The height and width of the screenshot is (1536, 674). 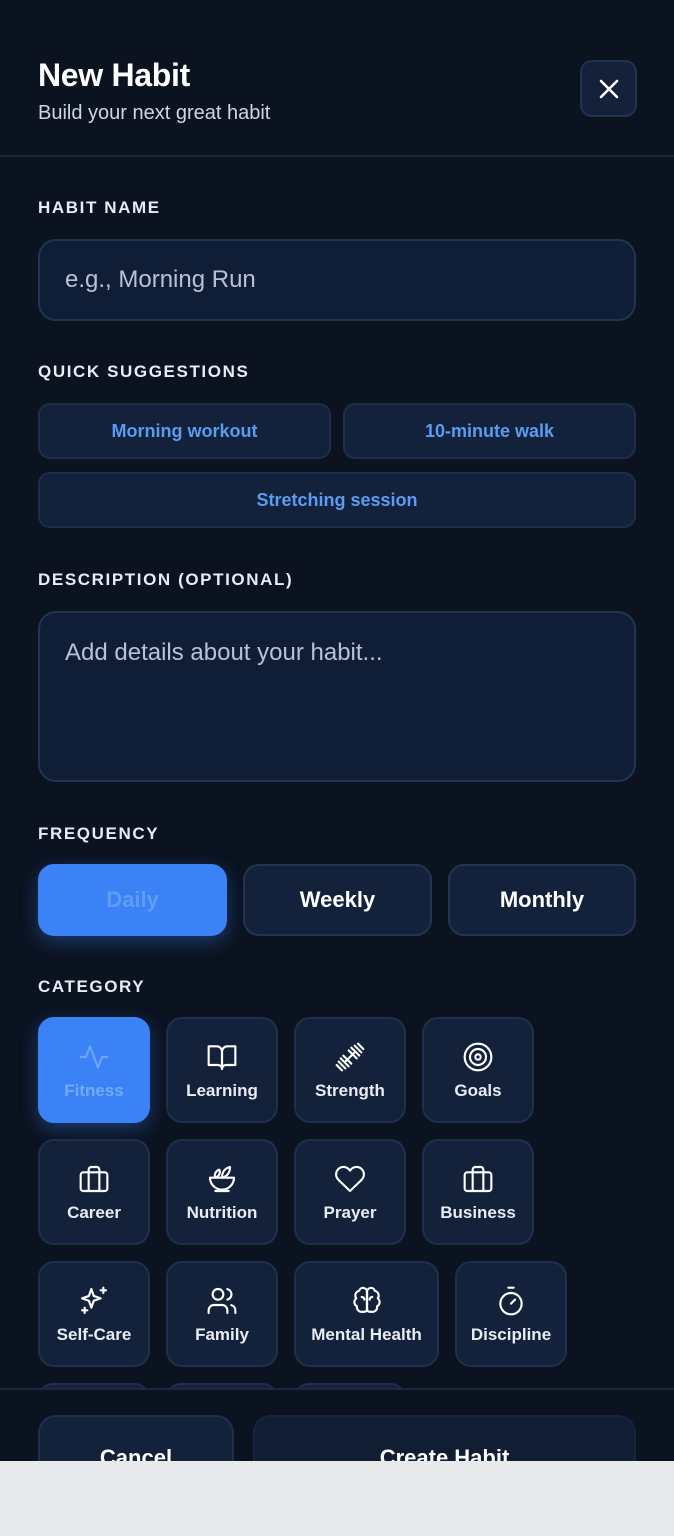 I want to click on category-goals: Goals, so click(x=478, y=1070).